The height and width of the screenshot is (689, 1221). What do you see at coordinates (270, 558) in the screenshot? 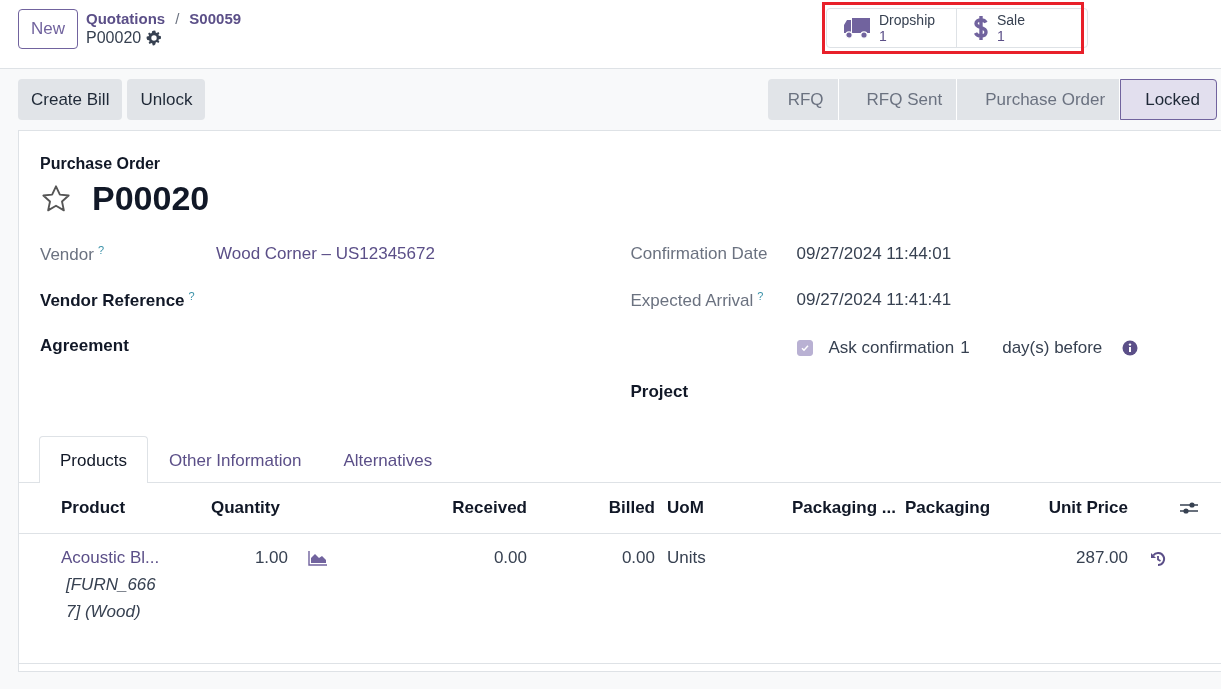
I see `table-cell-text: 1.00` at bounding box center [270, 558].